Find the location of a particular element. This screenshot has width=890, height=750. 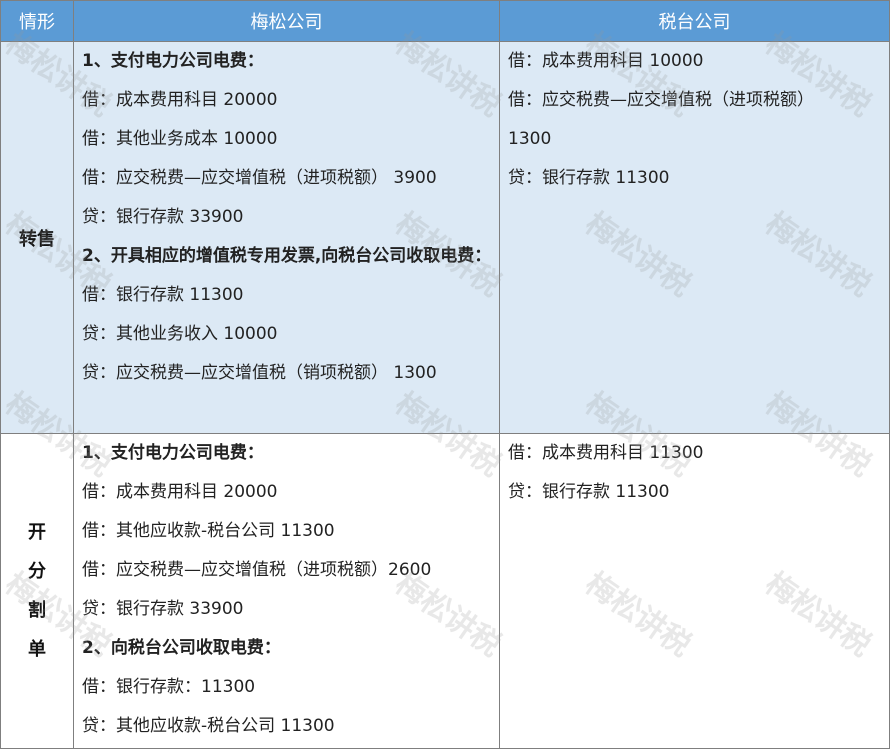

scenario-split-char: 单 is located at coordinates (37, 649).